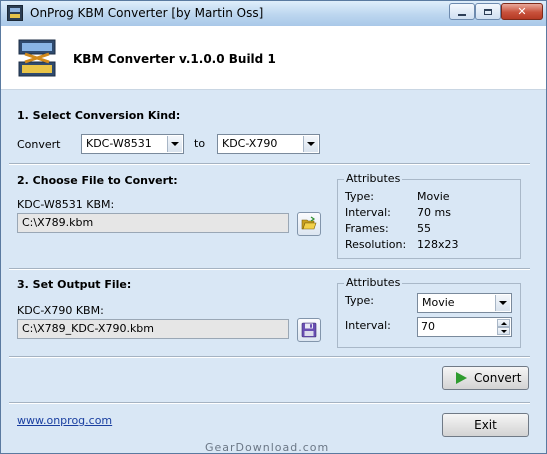 The height and width of the screenshot is (454, 547). What do you see at coordinates (99, 115) in the screenshot?
I see `section-conversion-kind-title: 1. Select Conversion Kind:` at bounding box center [99, 115].